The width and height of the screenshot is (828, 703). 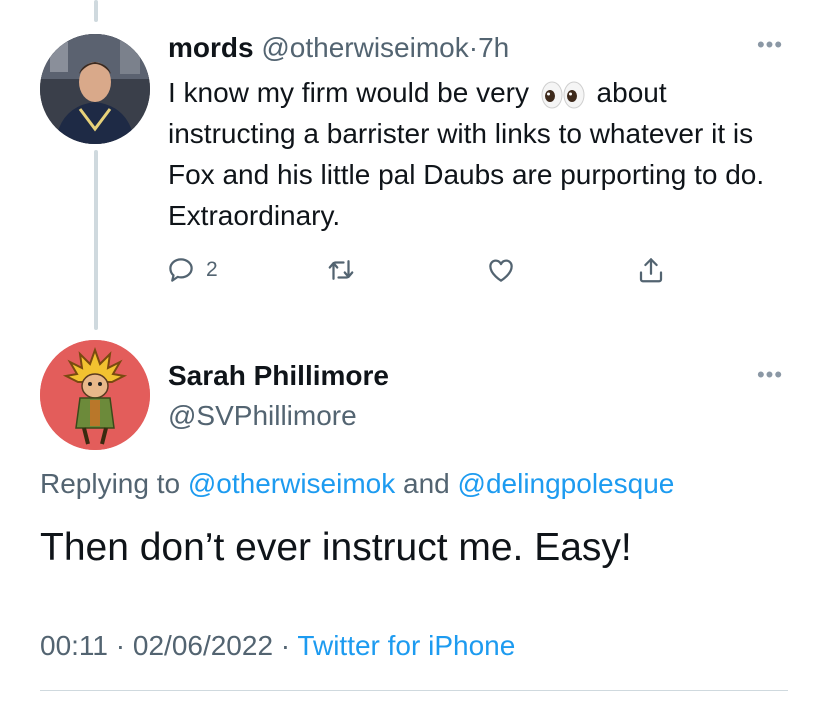 I want to click on cartoon-character-avatar-icon, so click(x=95, y=395).